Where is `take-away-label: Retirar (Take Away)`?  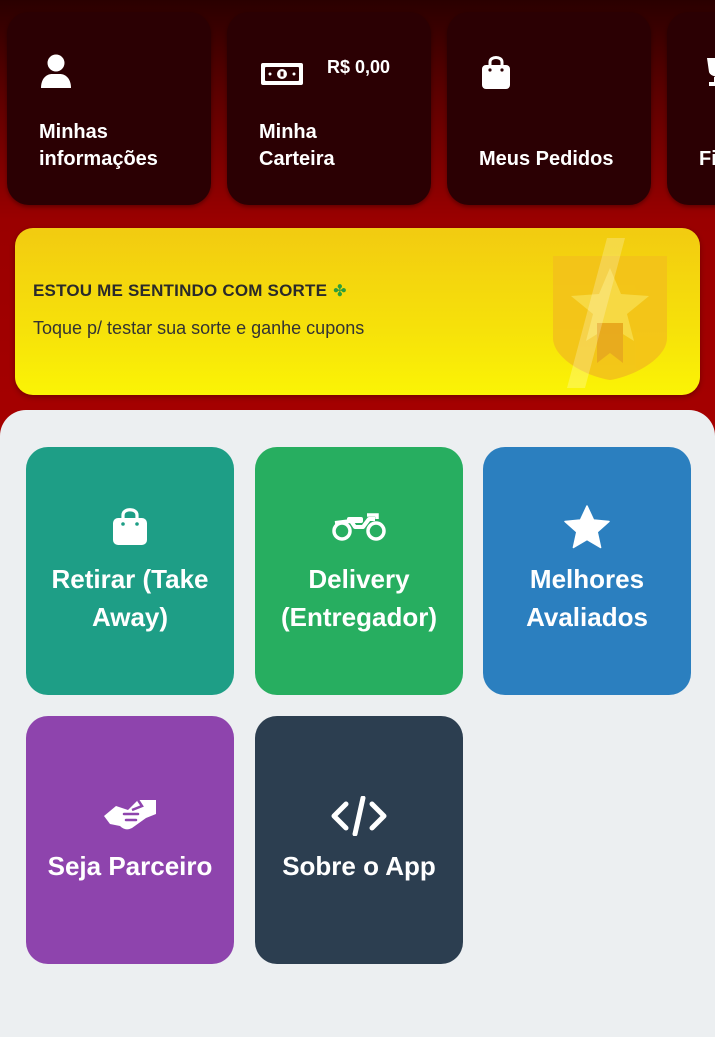
take-away-label: Retirar (Take Away) is located at coordinates (130, 598).